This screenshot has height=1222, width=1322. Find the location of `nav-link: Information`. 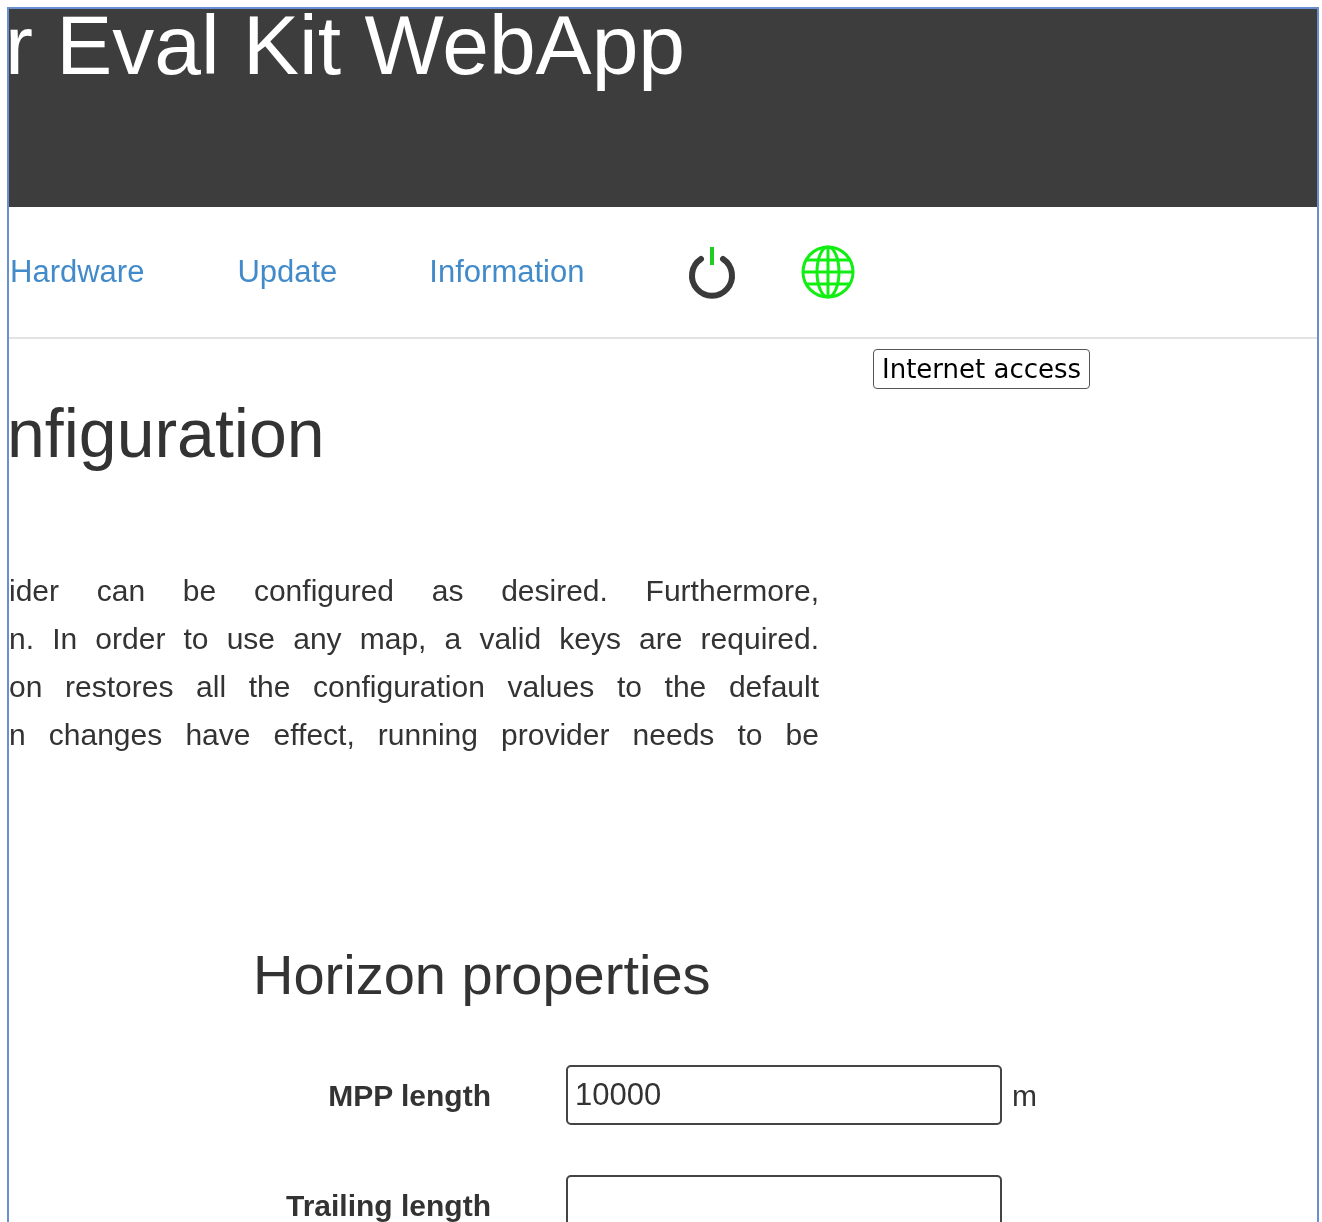

nav-link: Information is located at coordinates (507, 272).